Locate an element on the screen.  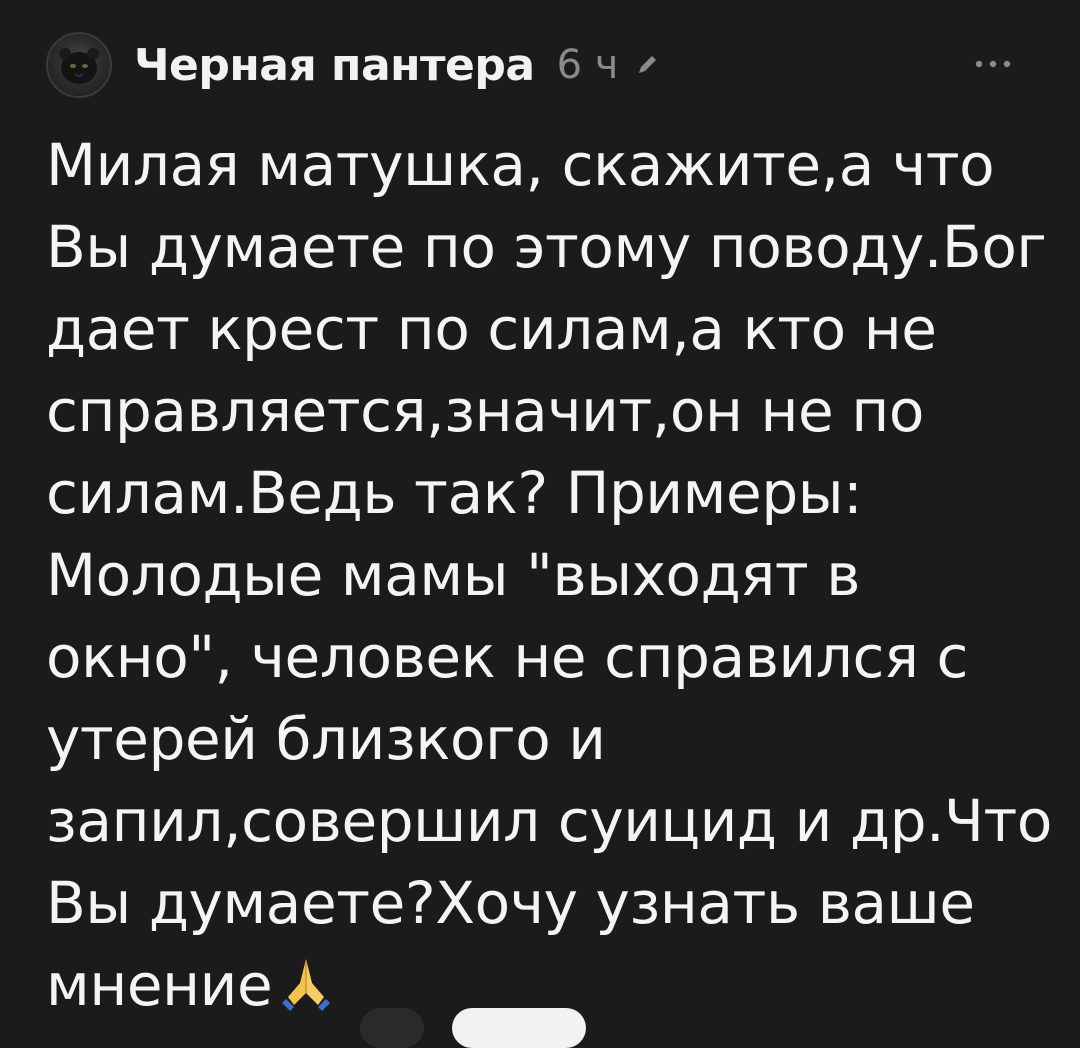
comment-line: Вы думаете?Хочу узнать ваше is located at coordinates (510, 903).